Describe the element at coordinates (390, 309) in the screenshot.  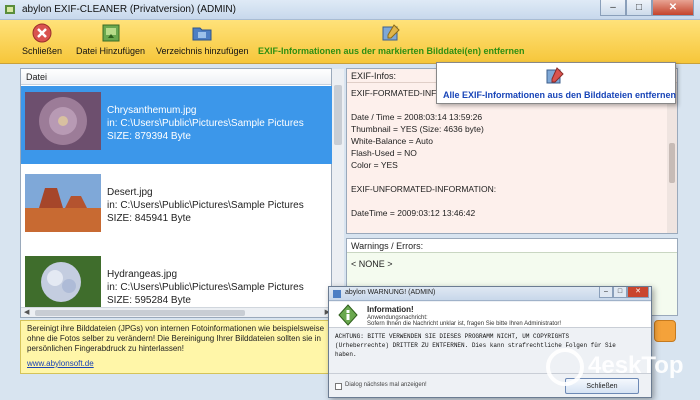
I see `dialog-heading: Information!` at that location.